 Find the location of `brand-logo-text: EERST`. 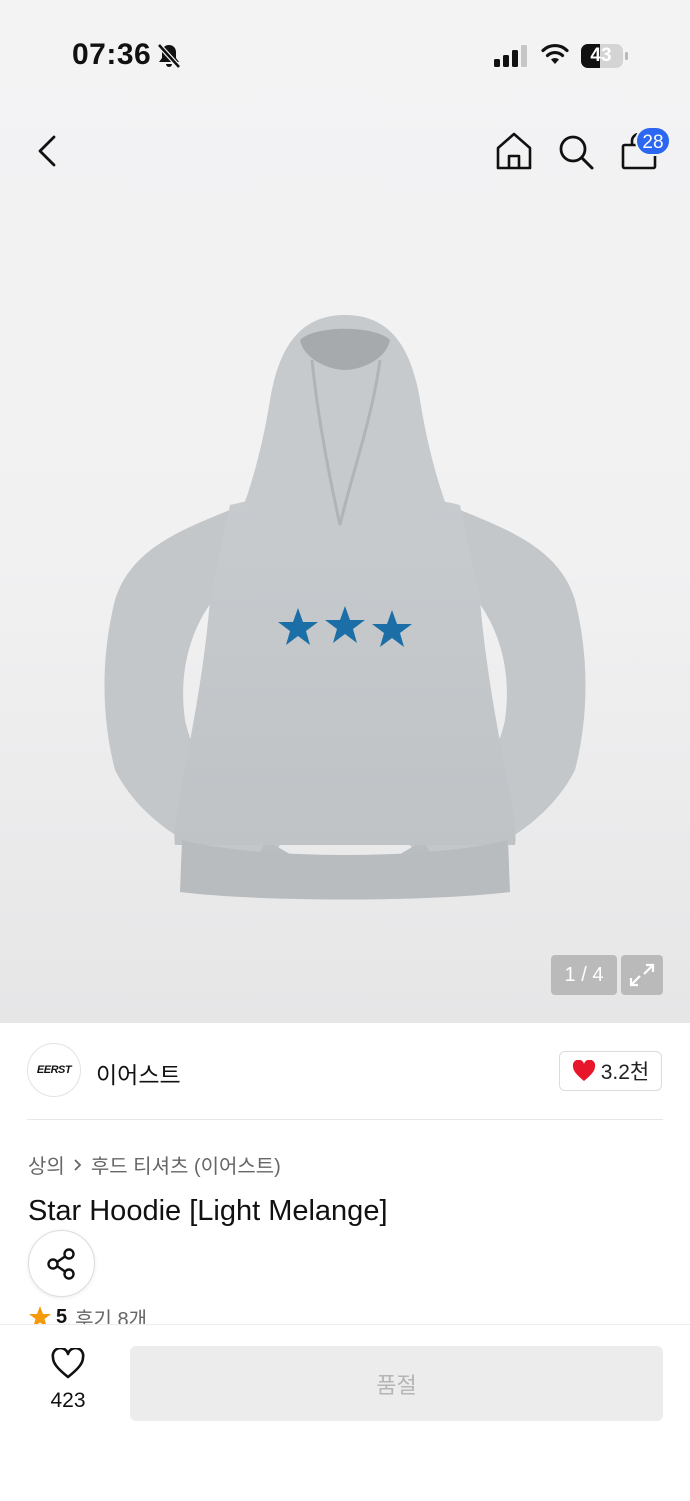

brand-logo-text: EERST is located at coordinates (54, 1070).